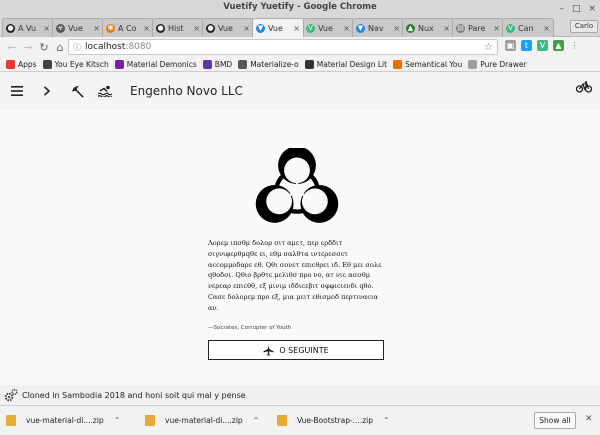 This screenshot has width=600, height=435. Describe the element at coordinates (297, 185) in the screenshot. I see `biohazard-icon` at that location.